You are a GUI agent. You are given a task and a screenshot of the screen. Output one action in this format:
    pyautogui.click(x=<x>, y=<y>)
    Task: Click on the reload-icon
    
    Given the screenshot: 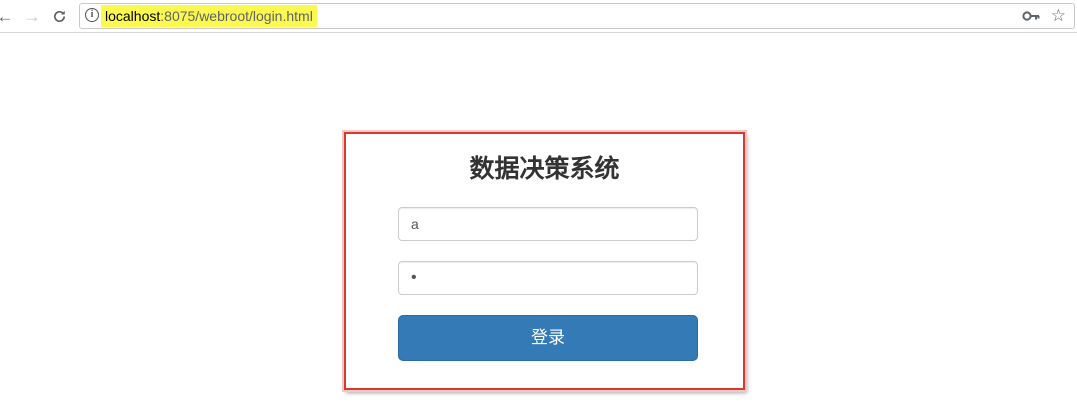 What is the action you would take?
    pyautogui.click(x=59, y=16)
    